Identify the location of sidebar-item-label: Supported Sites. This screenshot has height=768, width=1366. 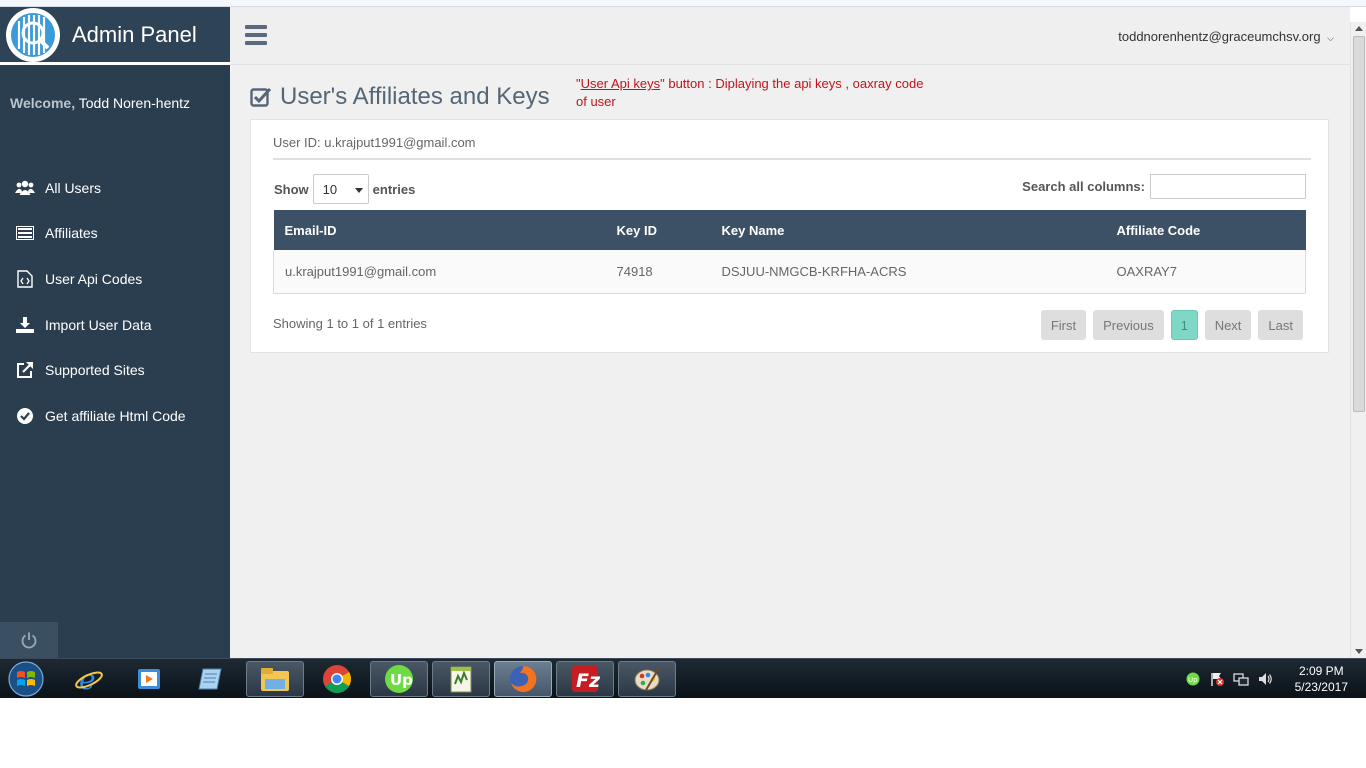
(95, 370).